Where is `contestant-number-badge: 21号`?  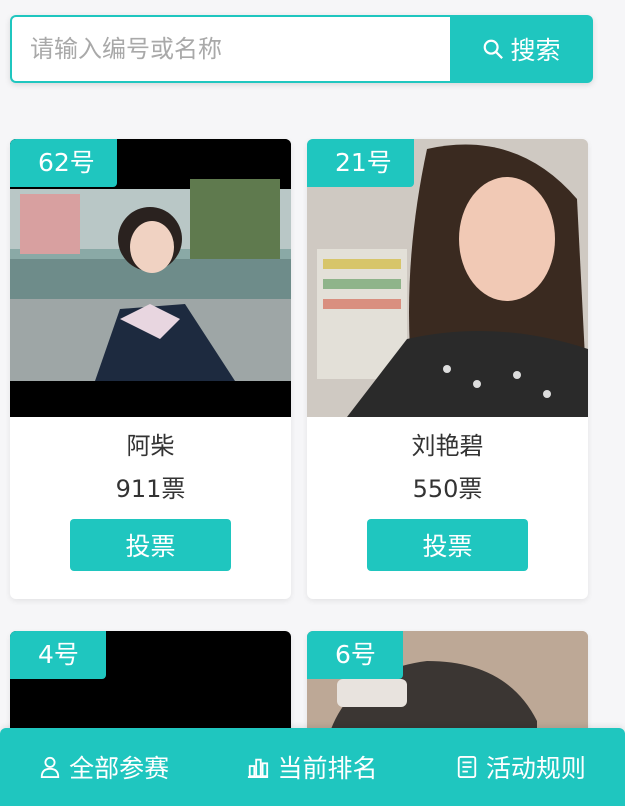 contestant-number-badge: 21号 is located at coordinates (360, 163).